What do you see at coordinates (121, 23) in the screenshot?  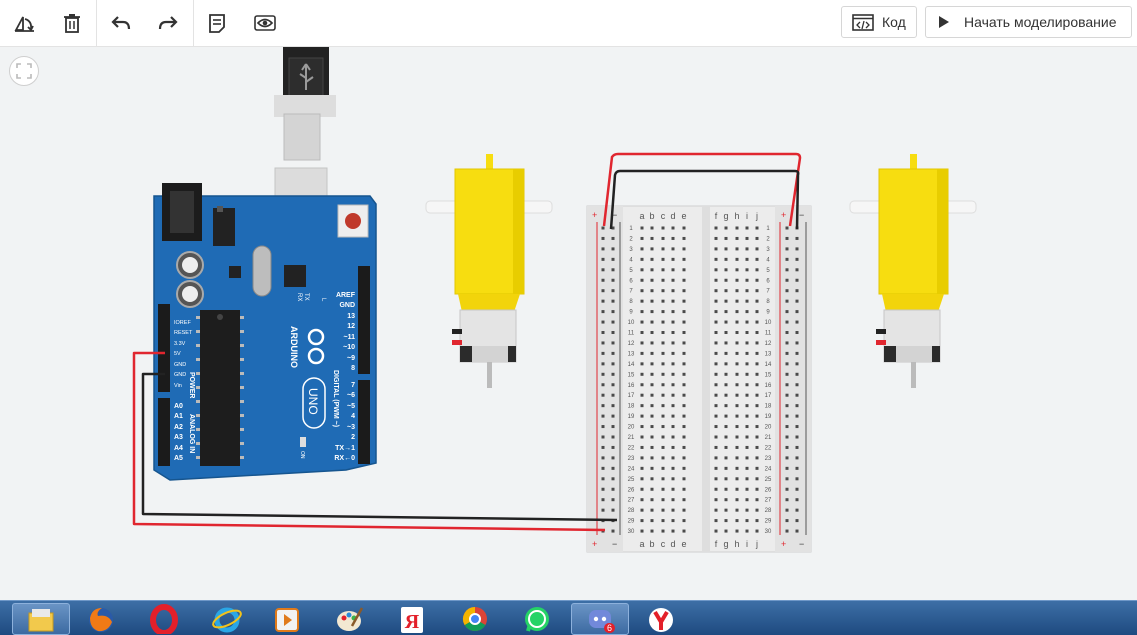 I see `undo-button` at bounding box center [121, 23].